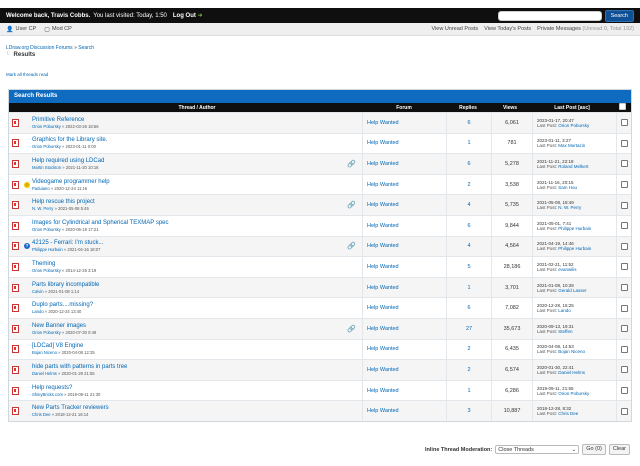 The height and width of the screenshot is (466, 640). What do you see at coordinates (594, 449) in the screenshot?
I see `go-button: Go (0)` at bounding box center [594, 449].